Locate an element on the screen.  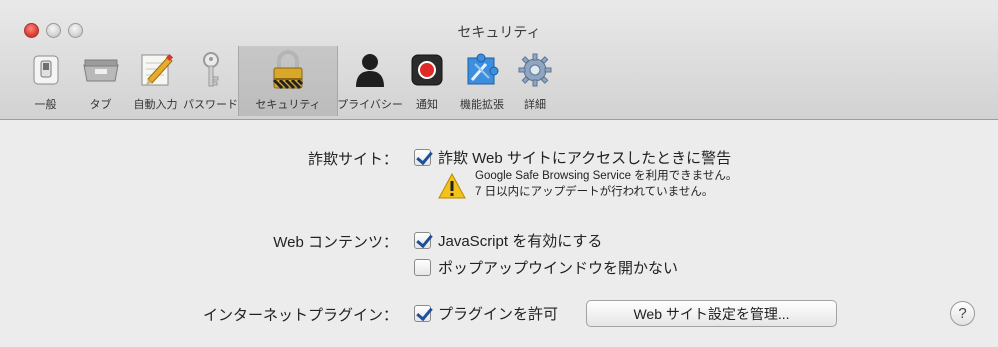
tab-notifications: 通知 is located at coordinates (427, 81).